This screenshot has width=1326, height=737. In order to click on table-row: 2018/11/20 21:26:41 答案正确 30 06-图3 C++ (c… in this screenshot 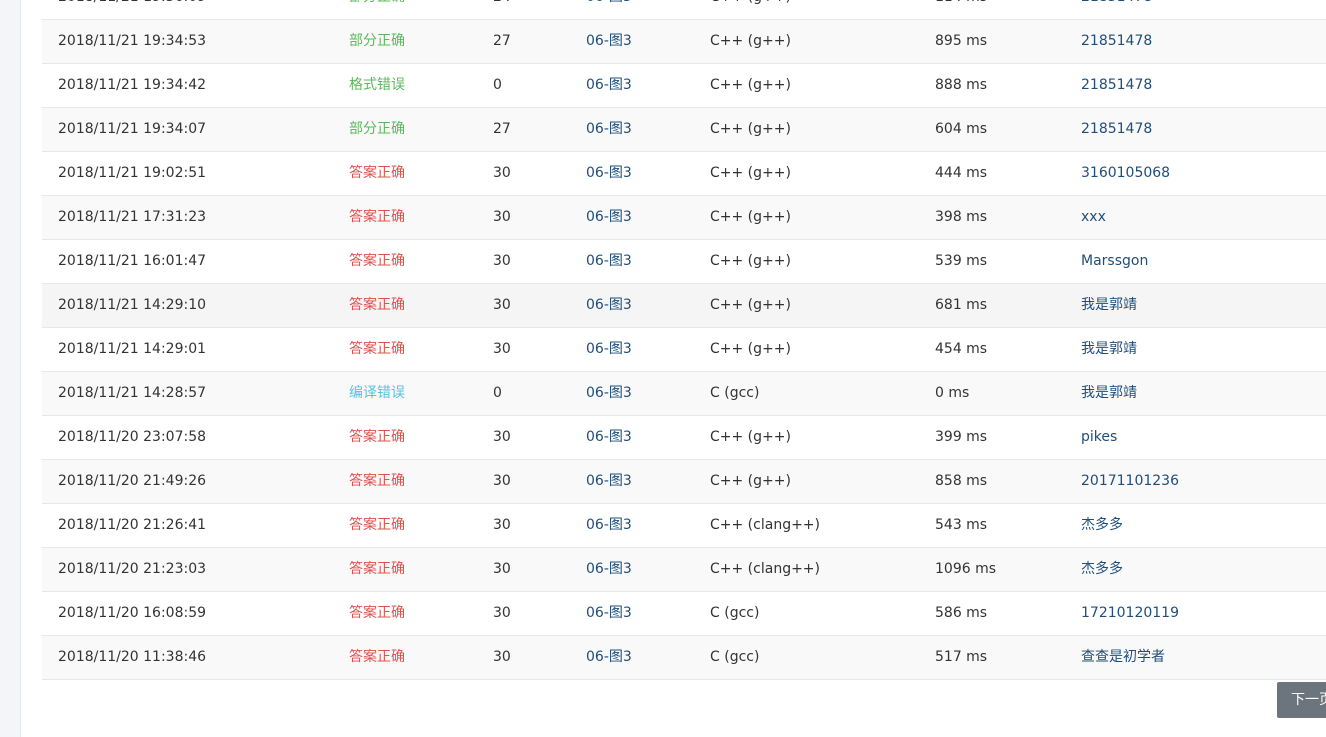, I will do `click(684, 526)`.